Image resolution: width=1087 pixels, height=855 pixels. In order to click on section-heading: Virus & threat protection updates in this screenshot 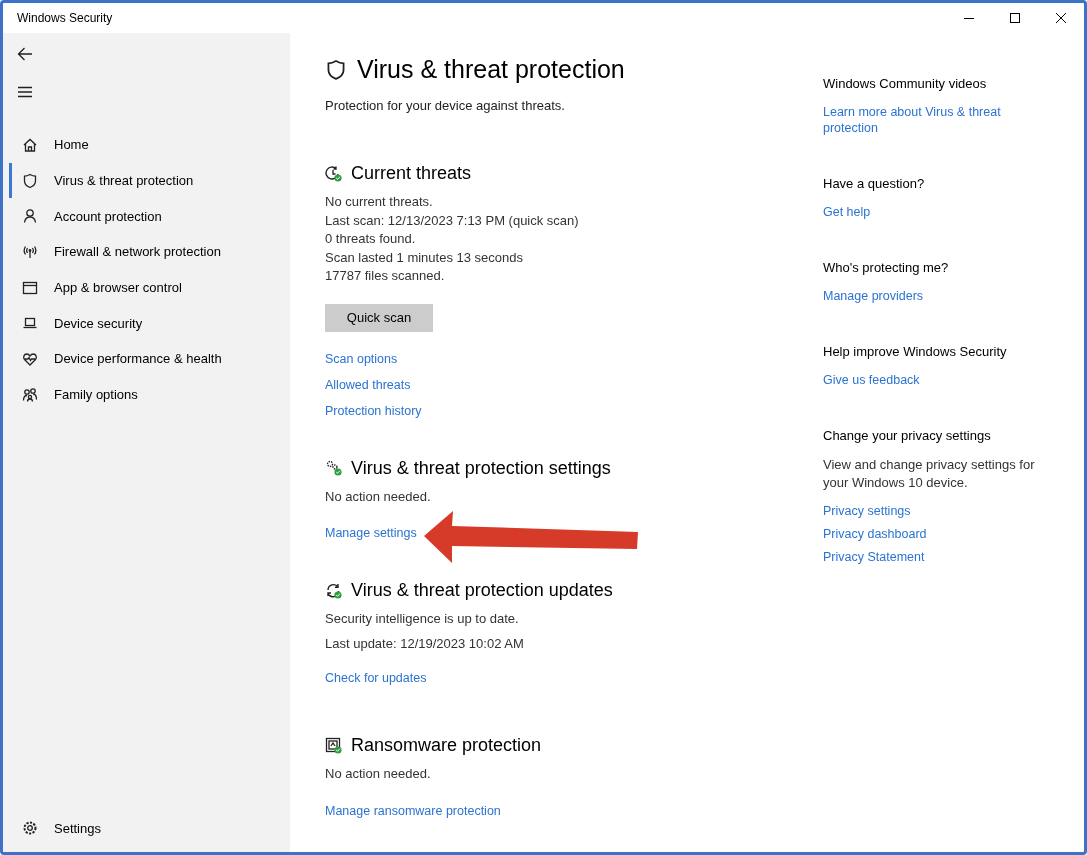, I will do `click(482, 590)`.